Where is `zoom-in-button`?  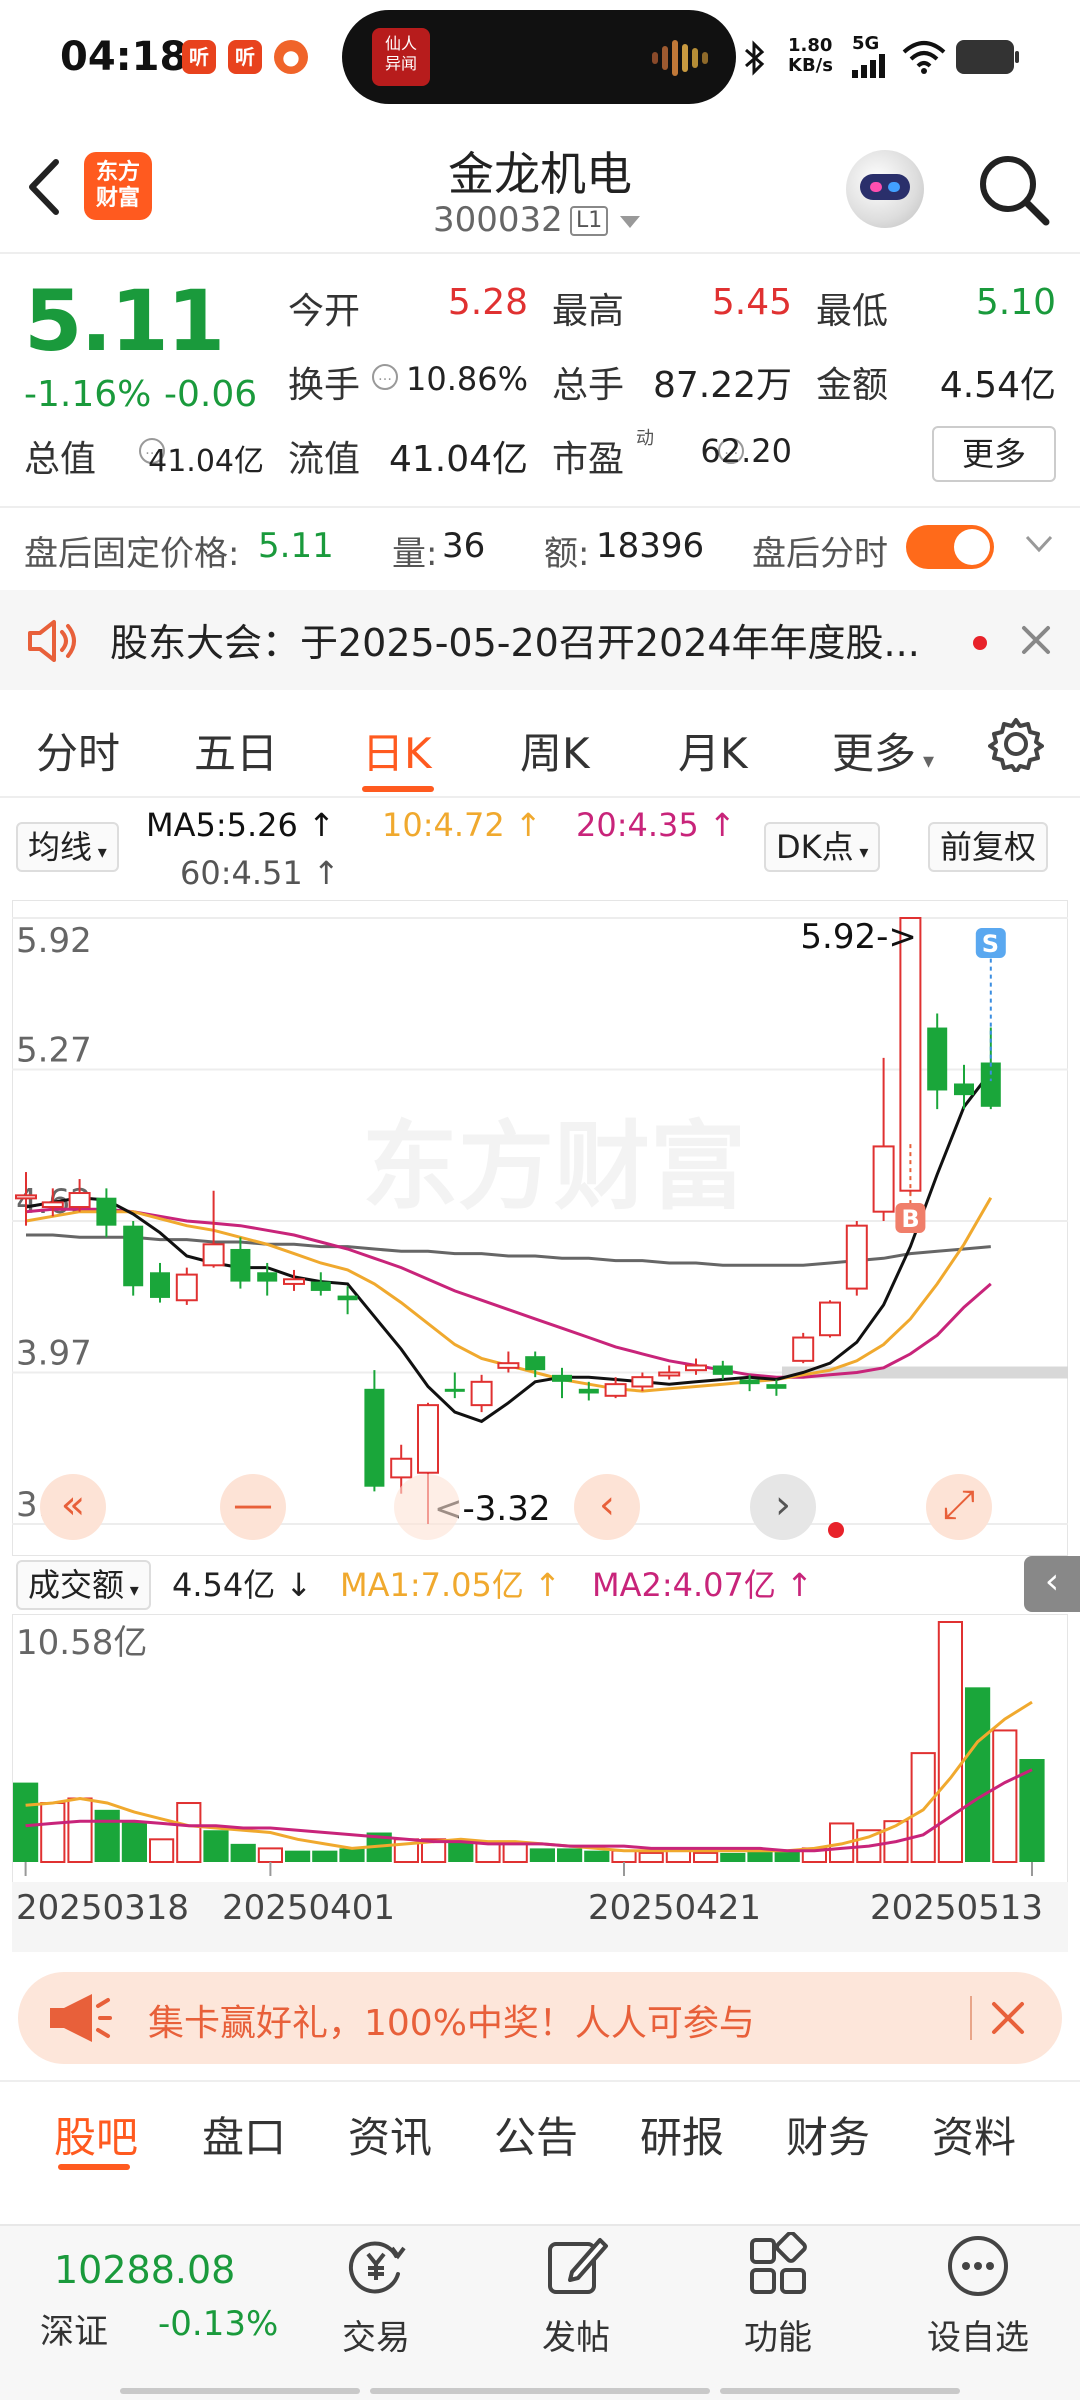
zoom-in-button is located at coordinates (427, 1507).